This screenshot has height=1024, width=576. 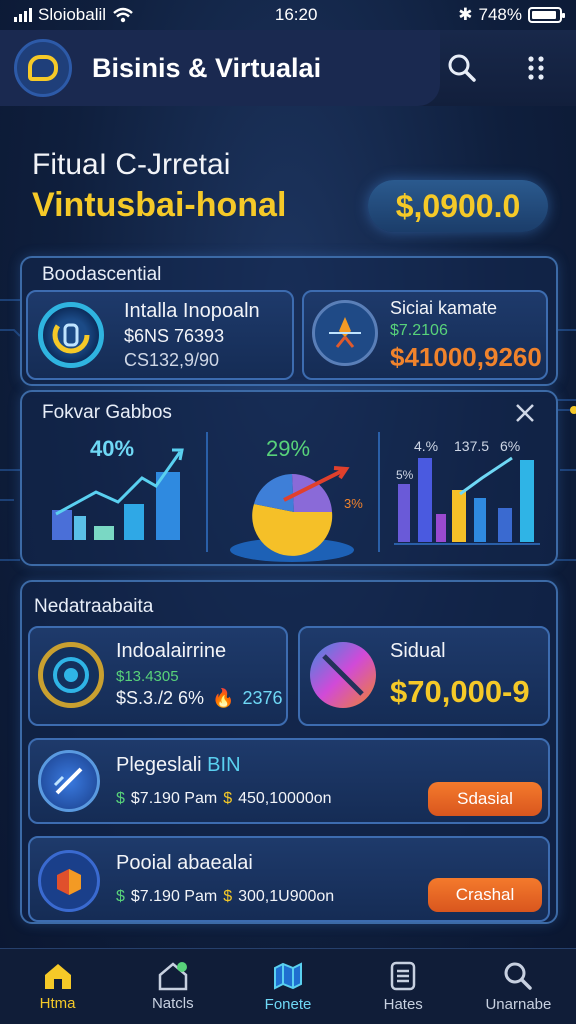 I want to click on signal-icon, so click(x=23, y=15).